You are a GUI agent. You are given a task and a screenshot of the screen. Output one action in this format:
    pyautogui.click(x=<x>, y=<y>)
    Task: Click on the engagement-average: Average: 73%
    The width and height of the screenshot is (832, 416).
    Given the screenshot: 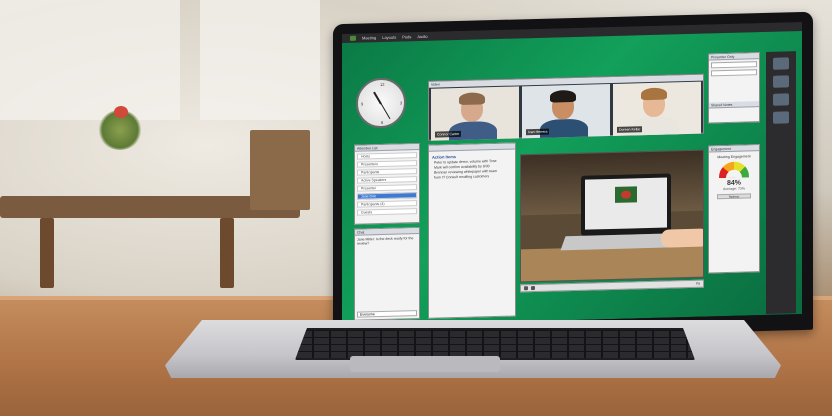 What is the action you would take?
    pyautogui.click(x=734, y=189)
    